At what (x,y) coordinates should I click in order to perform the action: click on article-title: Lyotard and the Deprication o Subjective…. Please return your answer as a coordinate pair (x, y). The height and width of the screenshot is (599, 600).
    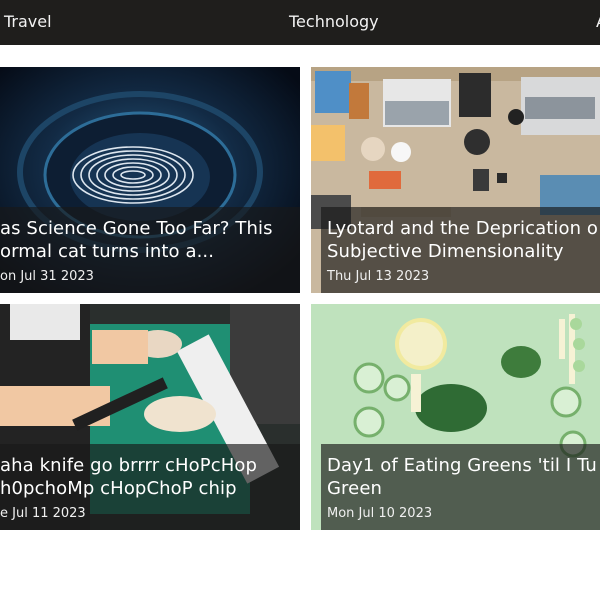
    Looking at the image, I should click on (463, 240).